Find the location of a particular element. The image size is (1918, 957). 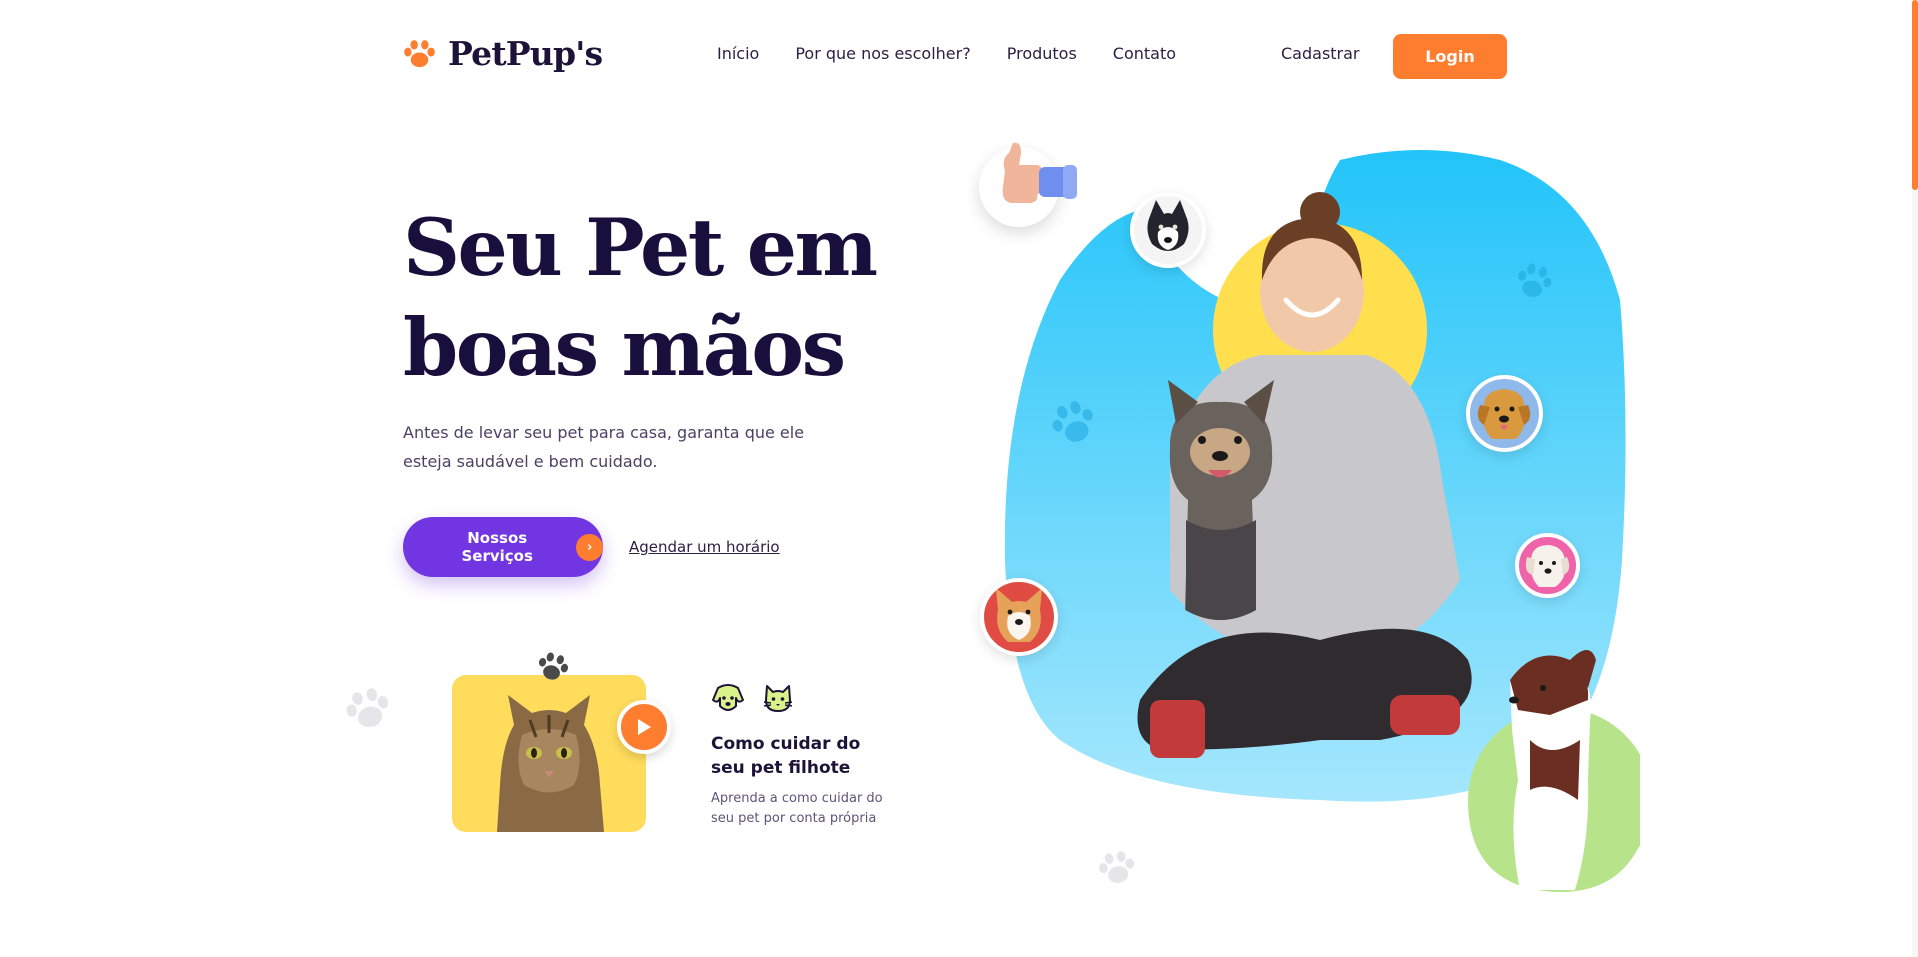

chevron-right-icon: › is located at coordinates (589, 547).